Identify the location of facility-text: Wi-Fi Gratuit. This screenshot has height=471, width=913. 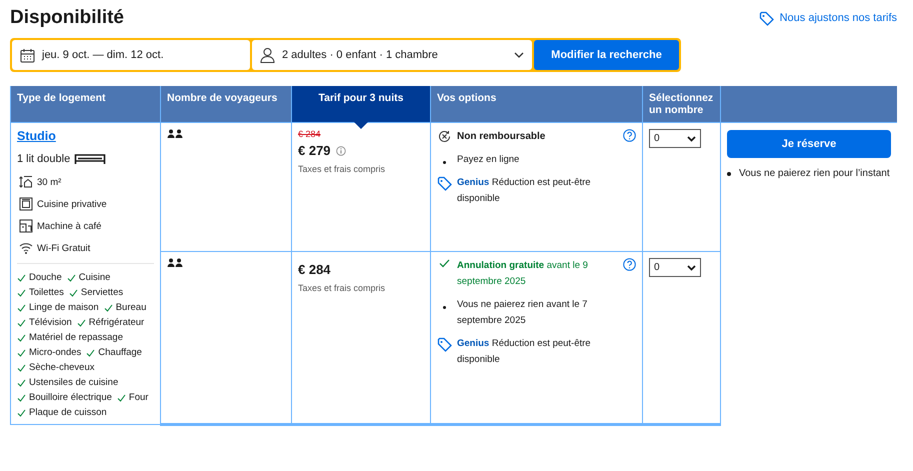
(63, 248).